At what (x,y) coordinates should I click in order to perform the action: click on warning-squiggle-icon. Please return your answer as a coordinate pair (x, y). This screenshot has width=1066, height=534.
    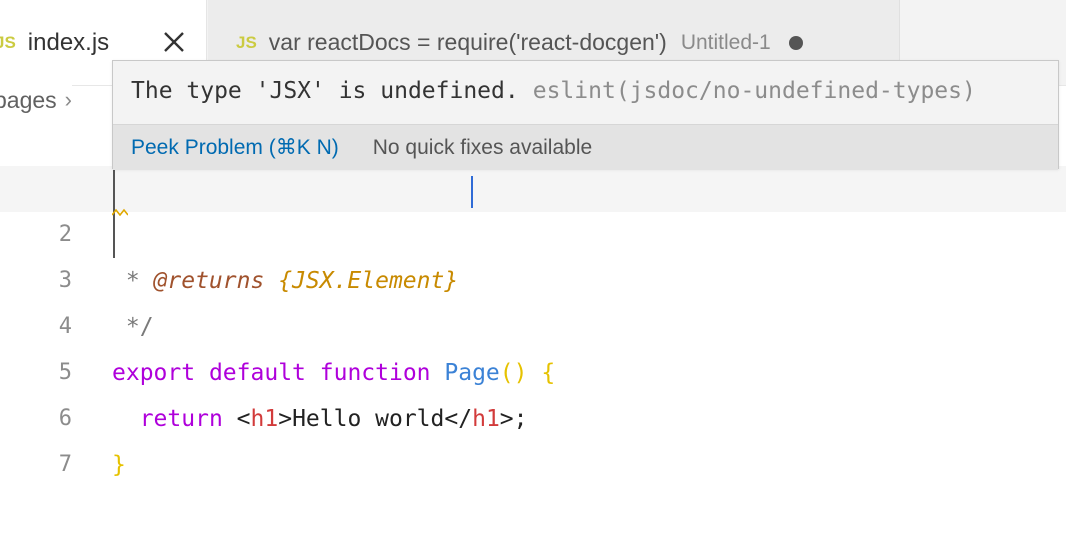
    Looking at the image, I should click on (120, 210).